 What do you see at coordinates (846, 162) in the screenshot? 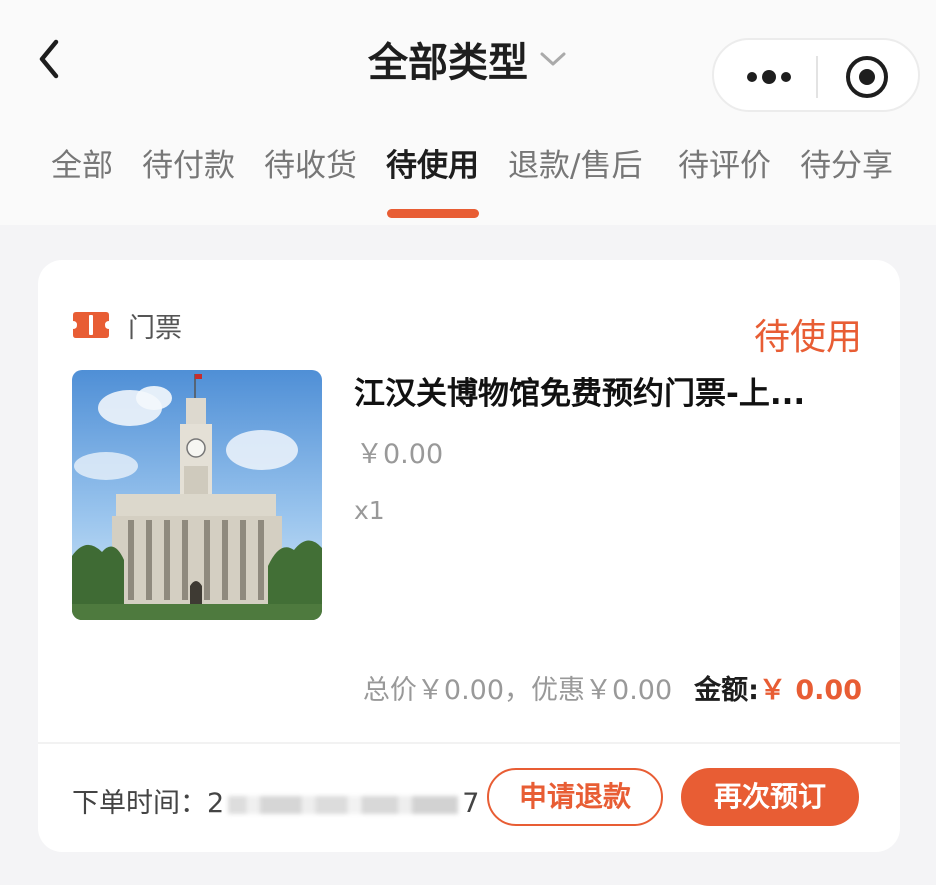
I see `tab-pending-share: 待分享` at bounding box center [846, 162].